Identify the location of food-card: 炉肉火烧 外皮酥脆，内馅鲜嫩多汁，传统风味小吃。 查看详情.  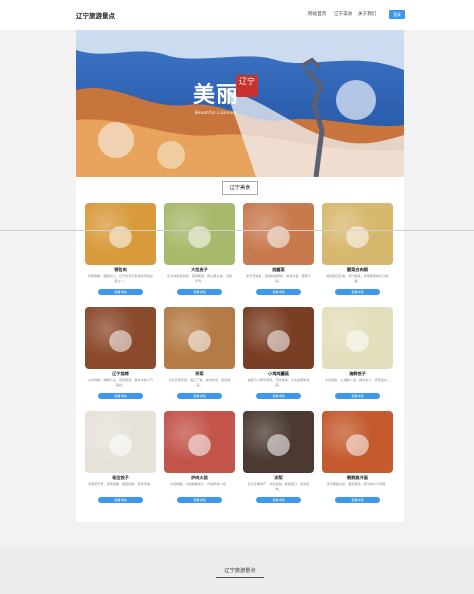
(199, 459).